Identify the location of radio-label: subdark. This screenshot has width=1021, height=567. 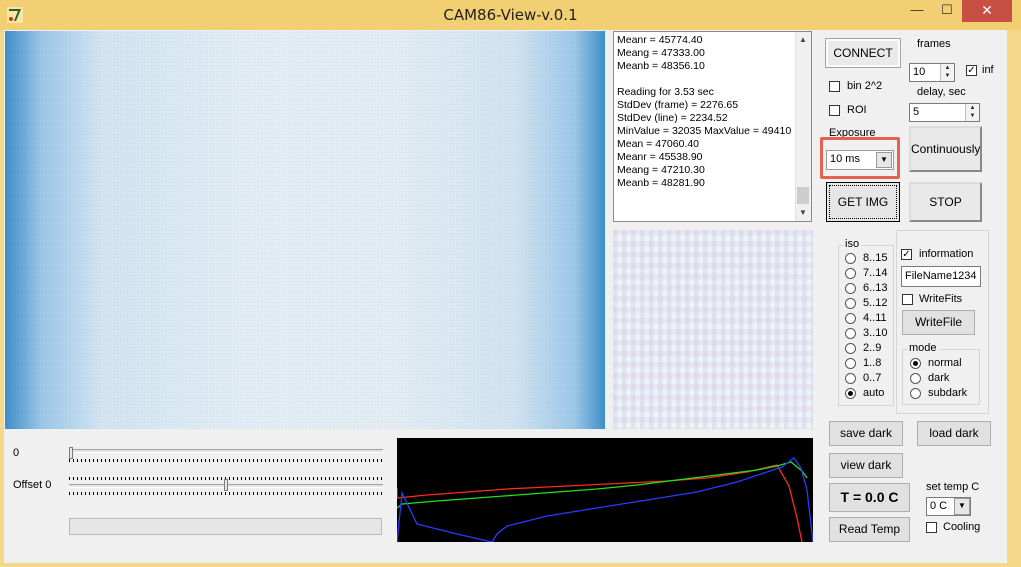
(948, 393).